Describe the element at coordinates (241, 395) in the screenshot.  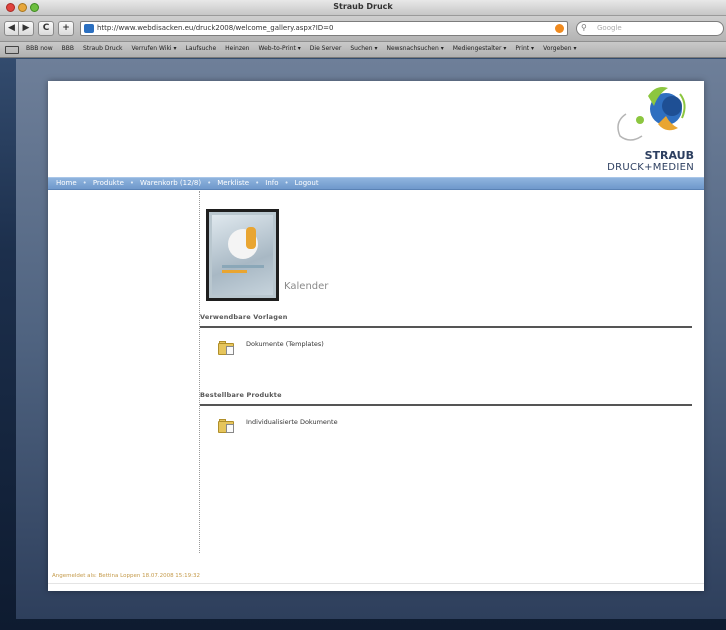
I see `section-heading-products: Bestellbare Produkte` at that location.